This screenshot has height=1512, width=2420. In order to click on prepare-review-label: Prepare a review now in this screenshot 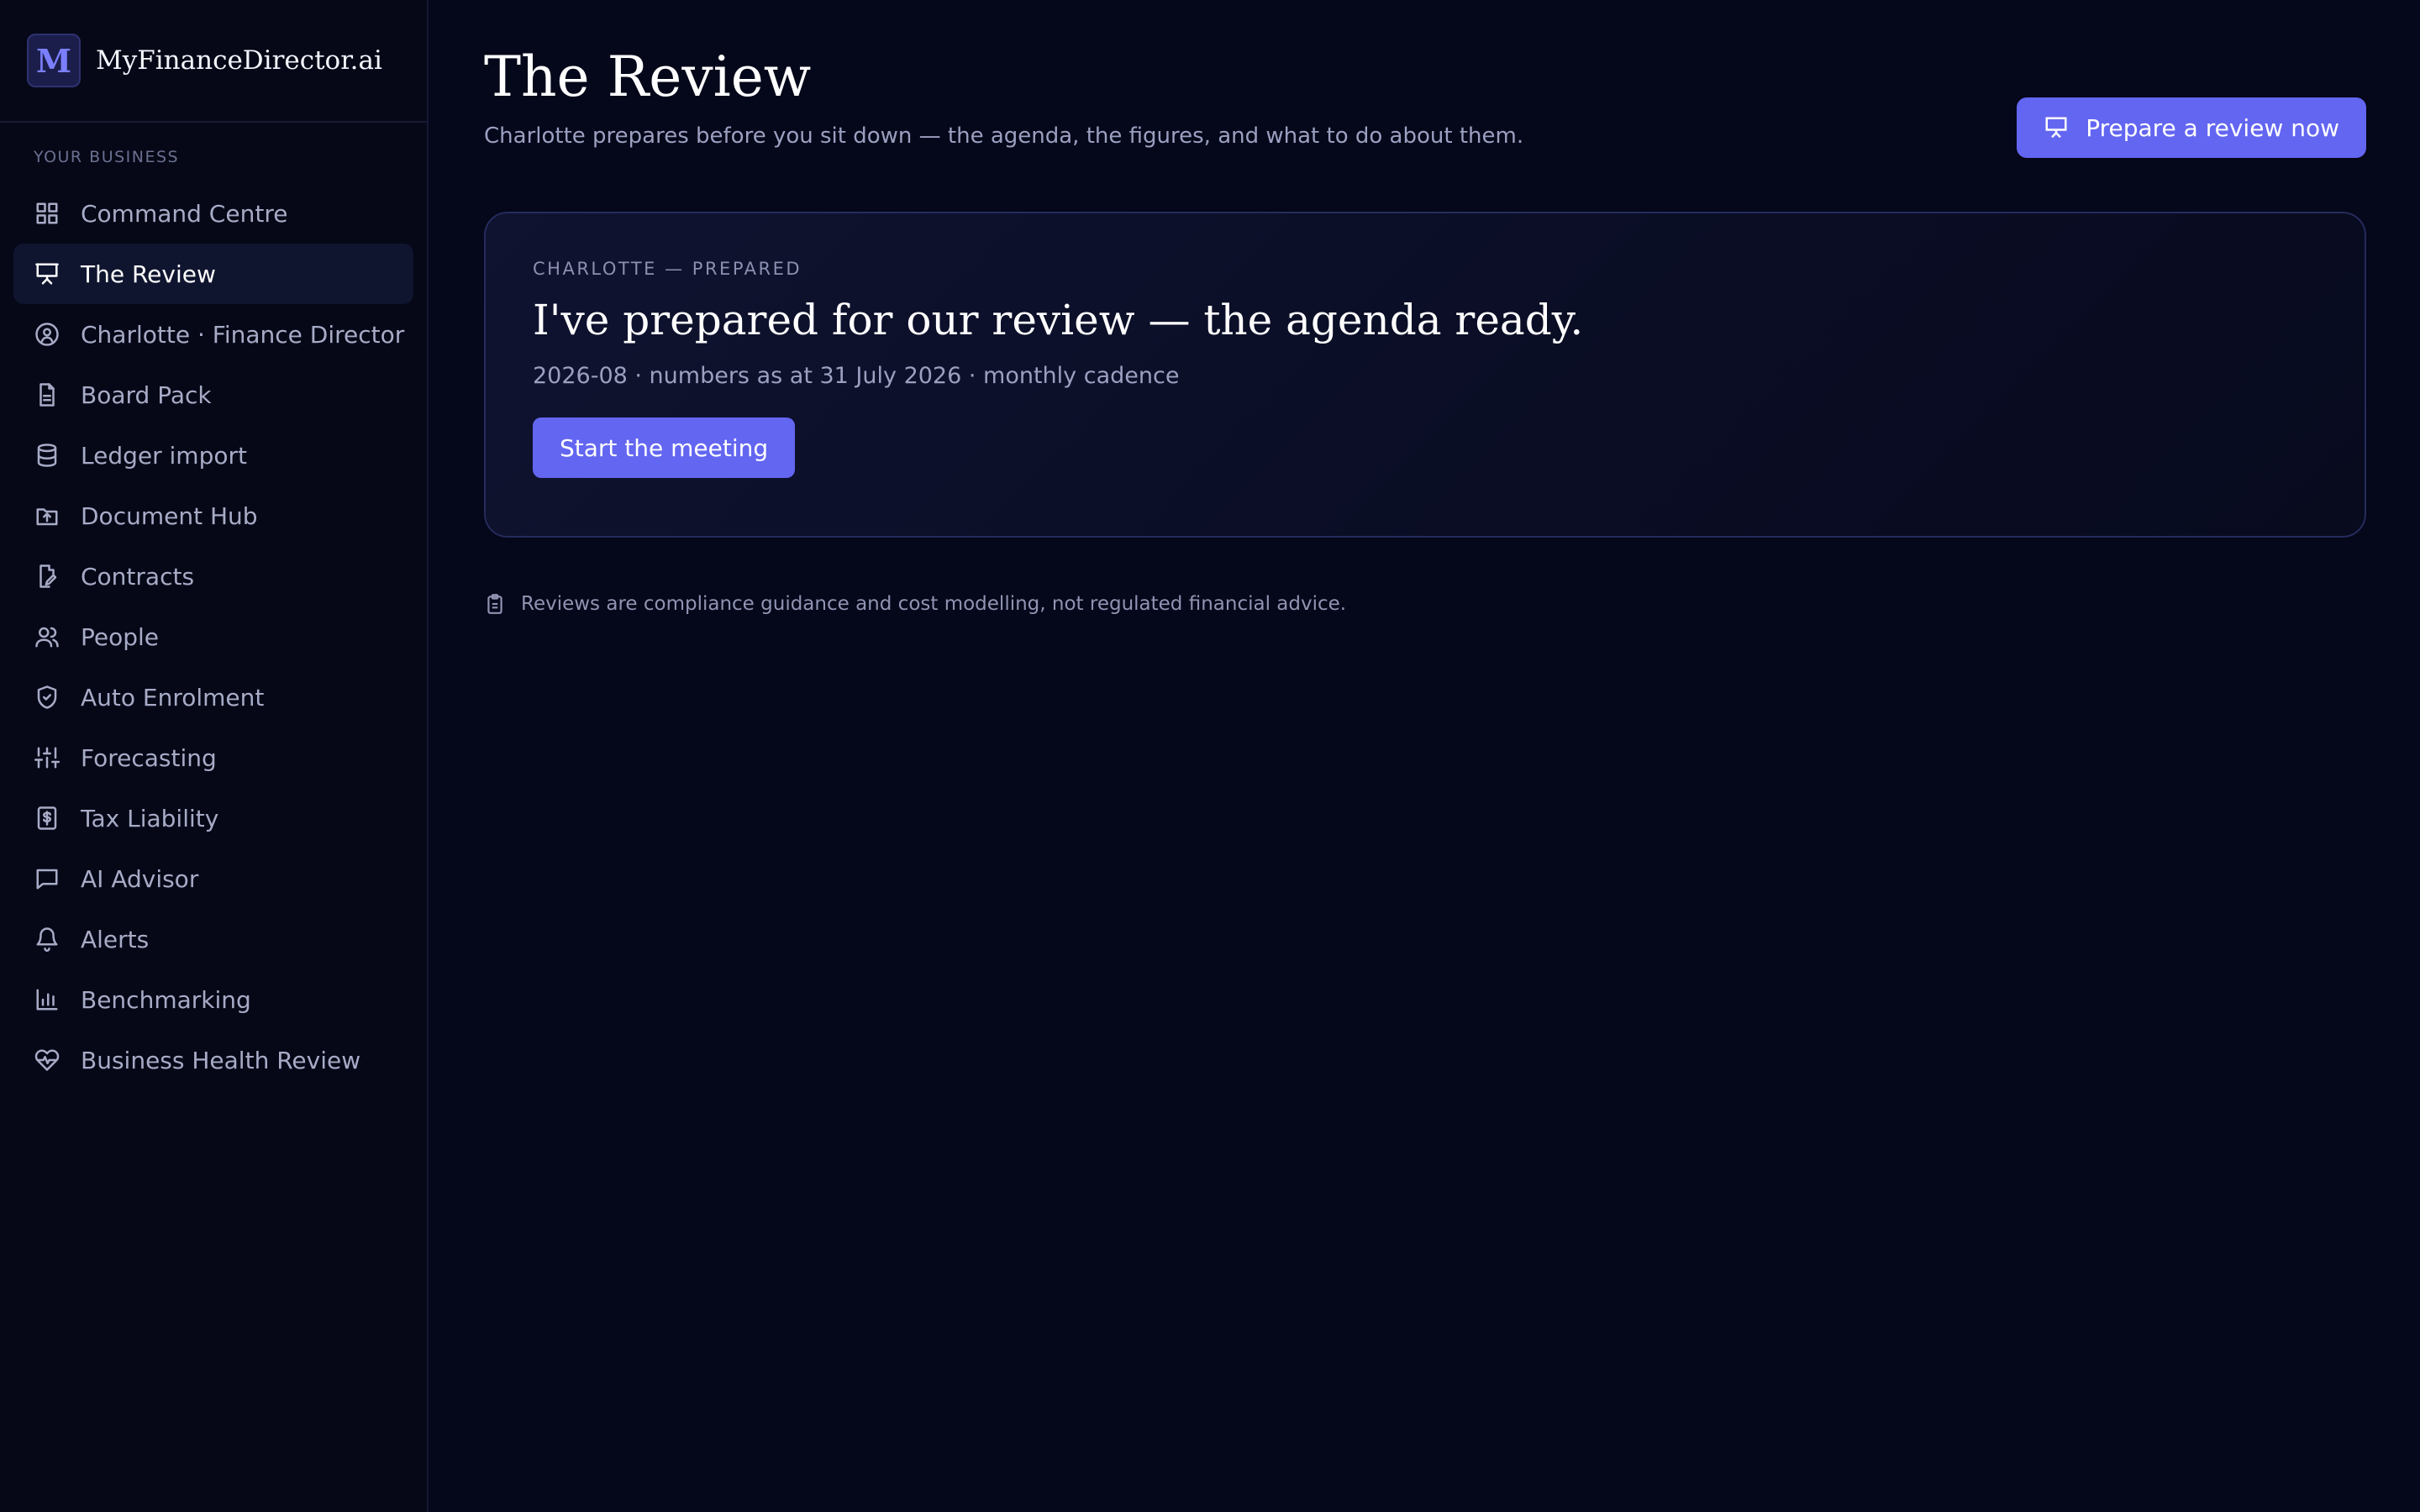, I will do `click(2212, 127)`.